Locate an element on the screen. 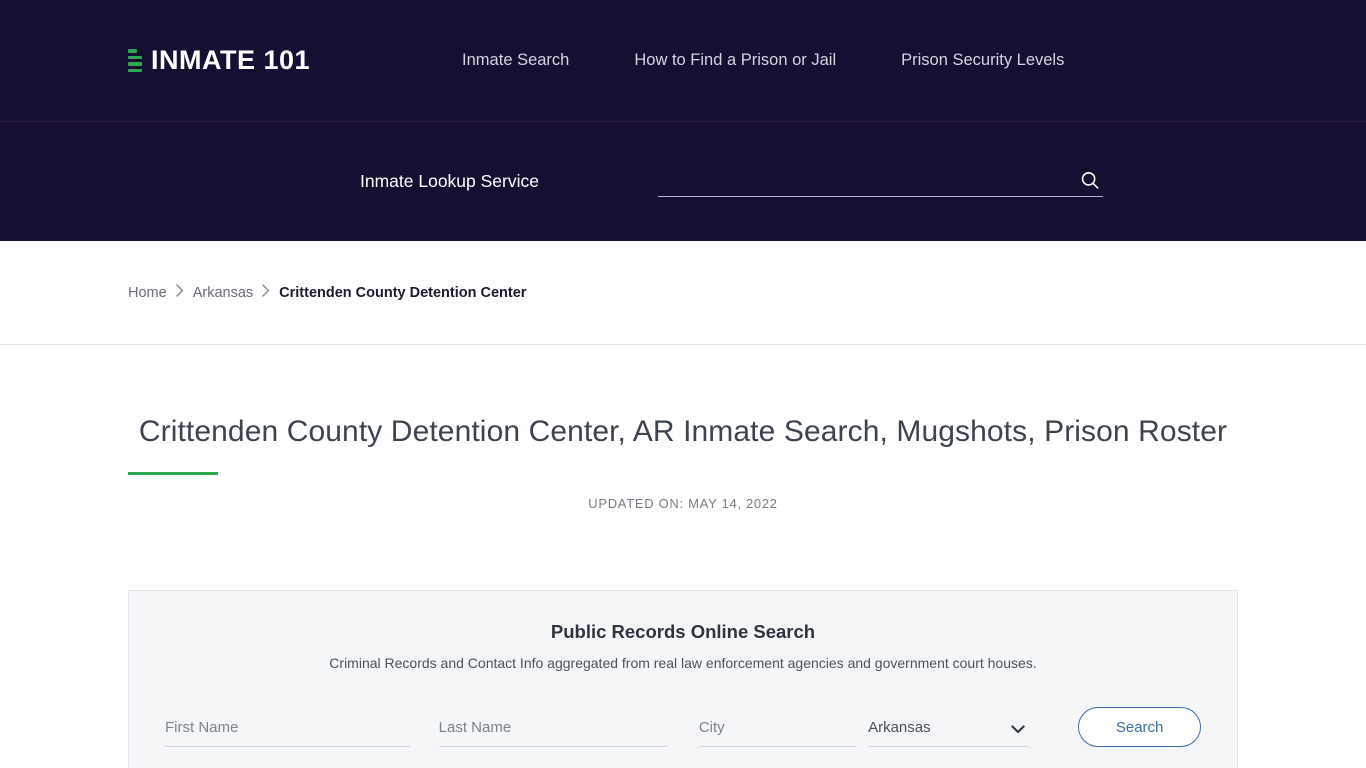  city-input is located at coordinates (777, 727).